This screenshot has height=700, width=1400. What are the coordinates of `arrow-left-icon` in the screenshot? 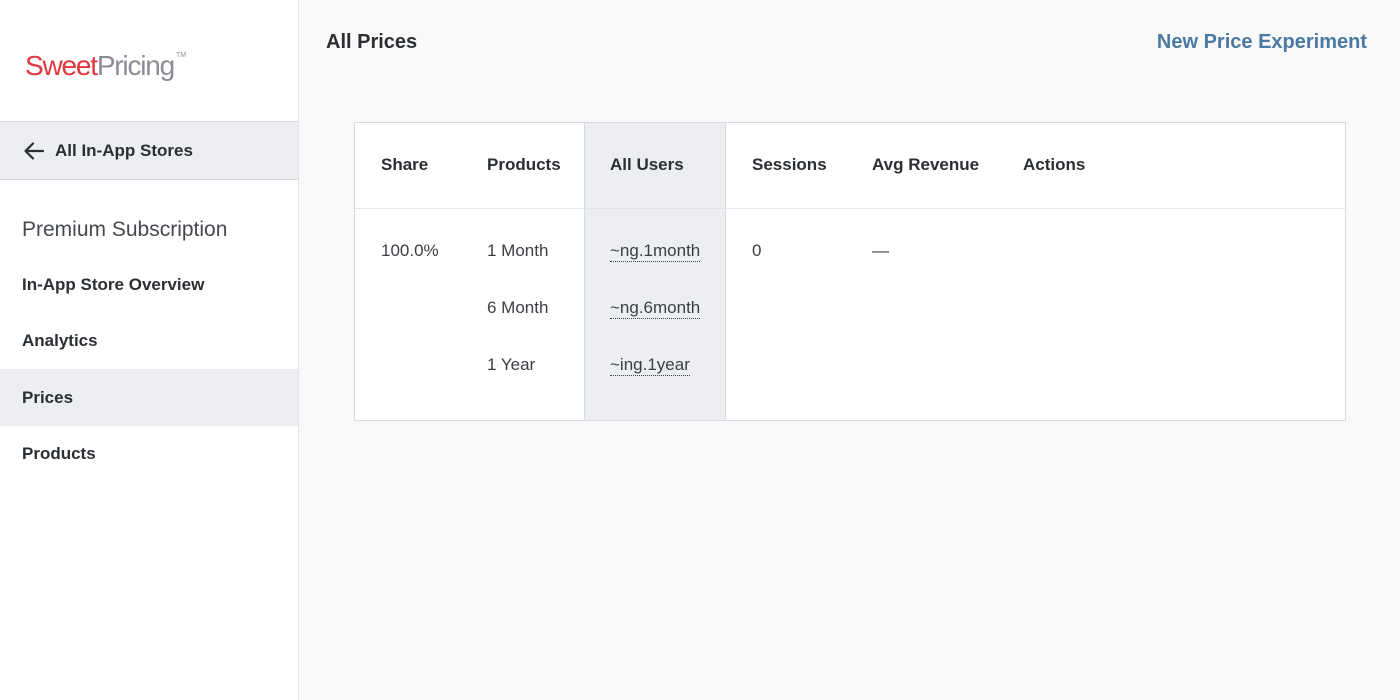 It's located at (34, 151).